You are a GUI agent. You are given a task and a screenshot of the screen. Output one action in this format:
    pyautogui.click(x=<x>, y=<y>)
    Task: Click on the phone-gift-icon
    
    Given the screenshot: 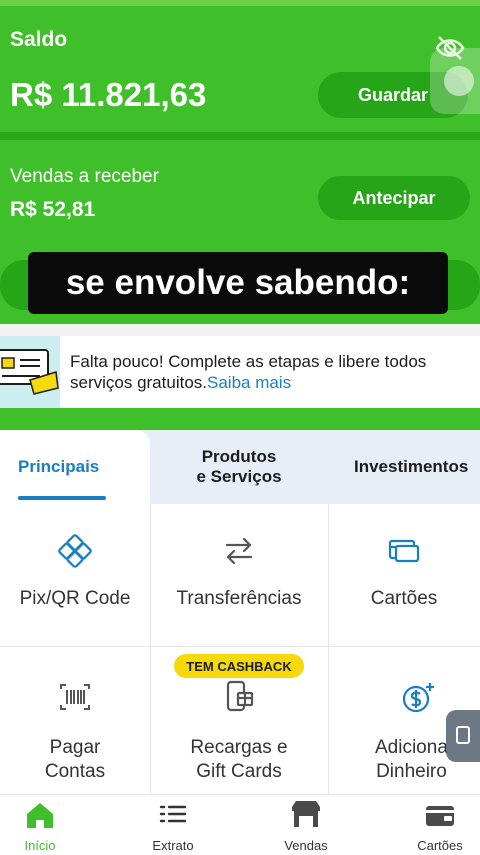 What is the action you would take?
    pyautogui.click(x=239, y=700)
    